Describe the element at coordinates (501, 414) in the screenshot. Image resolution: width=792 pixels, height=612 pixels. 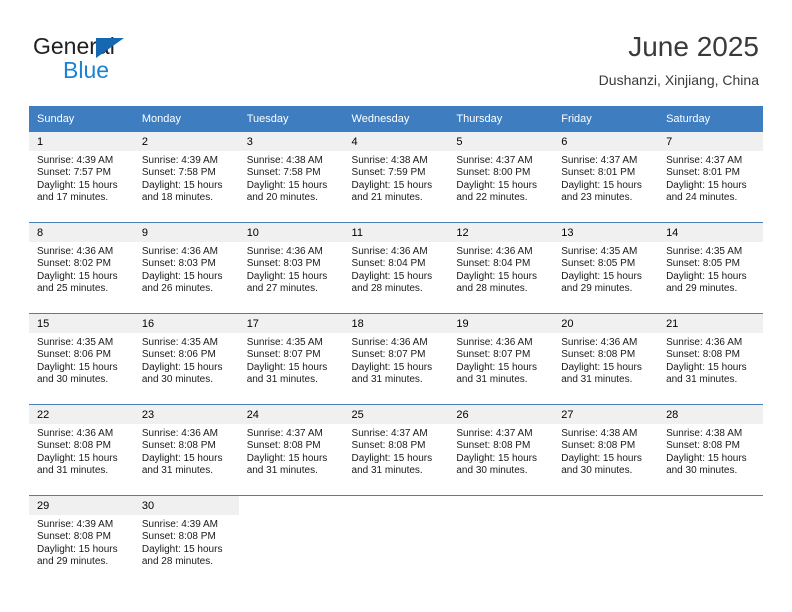
I see `day-number: 26` at that location.